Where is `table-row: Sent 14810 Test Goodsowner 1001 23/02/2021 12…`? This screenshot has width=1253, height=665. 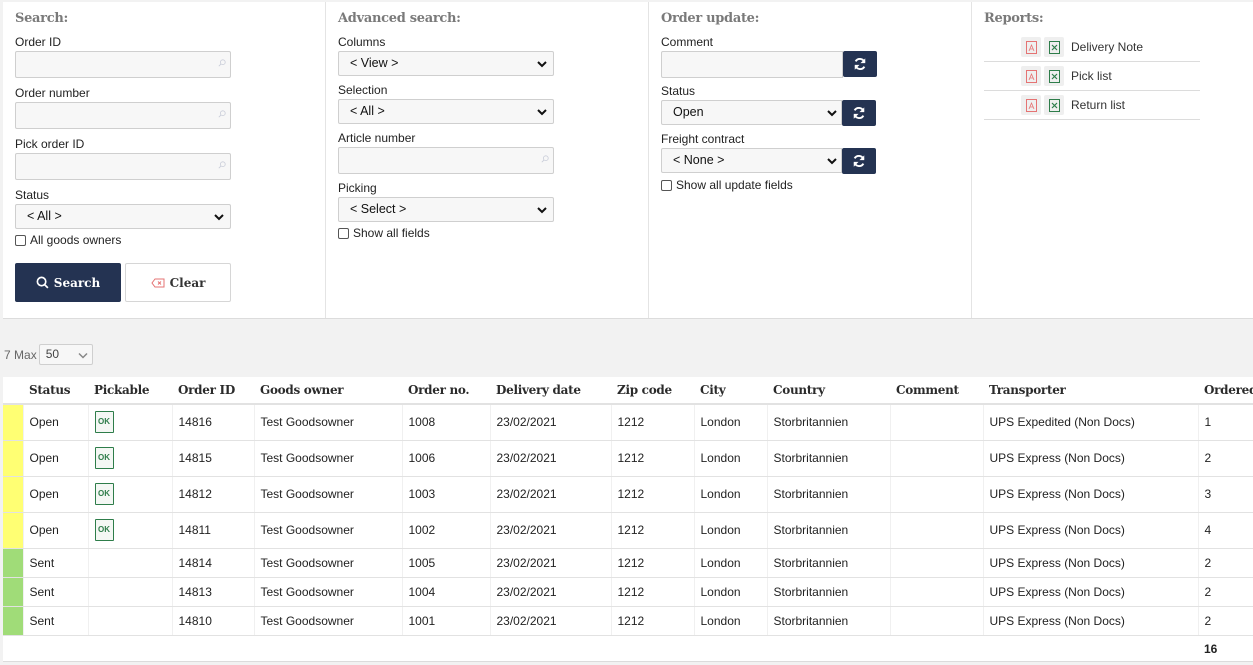
table-row: Sent 14810 Test Goodsowner 1001 23/02/2021 12… is located at coordinates (628, 621).